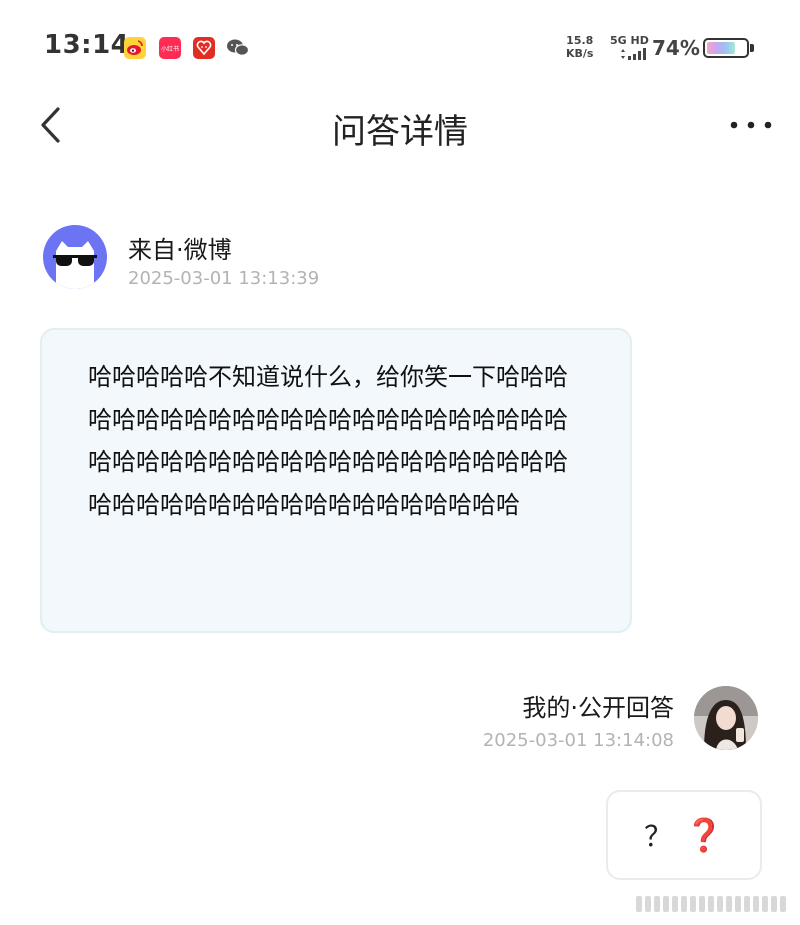  What do you see at coordinates (658, 836) in the screenshot?
I see `answer-text: ？` at bounding box center [658, 836].